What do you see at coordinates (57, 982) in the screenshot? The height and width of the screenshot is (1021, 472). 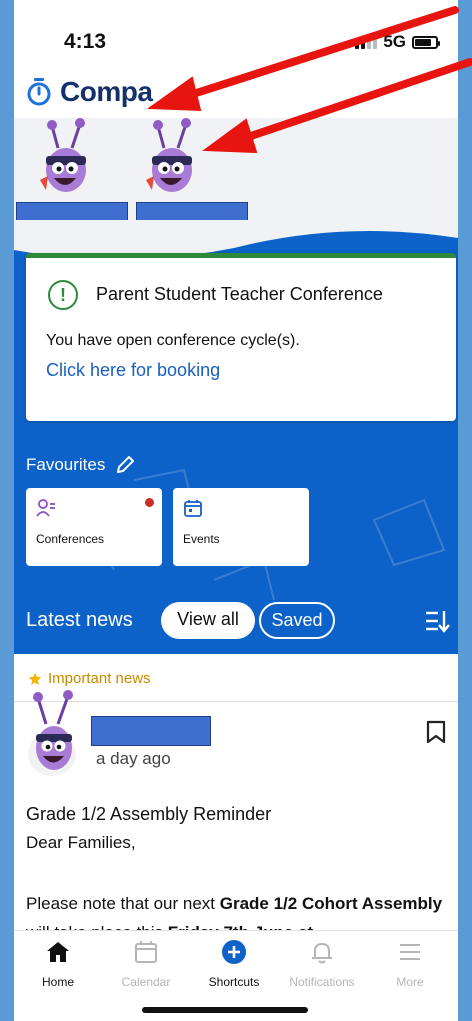 I see `tab-label: Home` at bounding box center [57, 982].